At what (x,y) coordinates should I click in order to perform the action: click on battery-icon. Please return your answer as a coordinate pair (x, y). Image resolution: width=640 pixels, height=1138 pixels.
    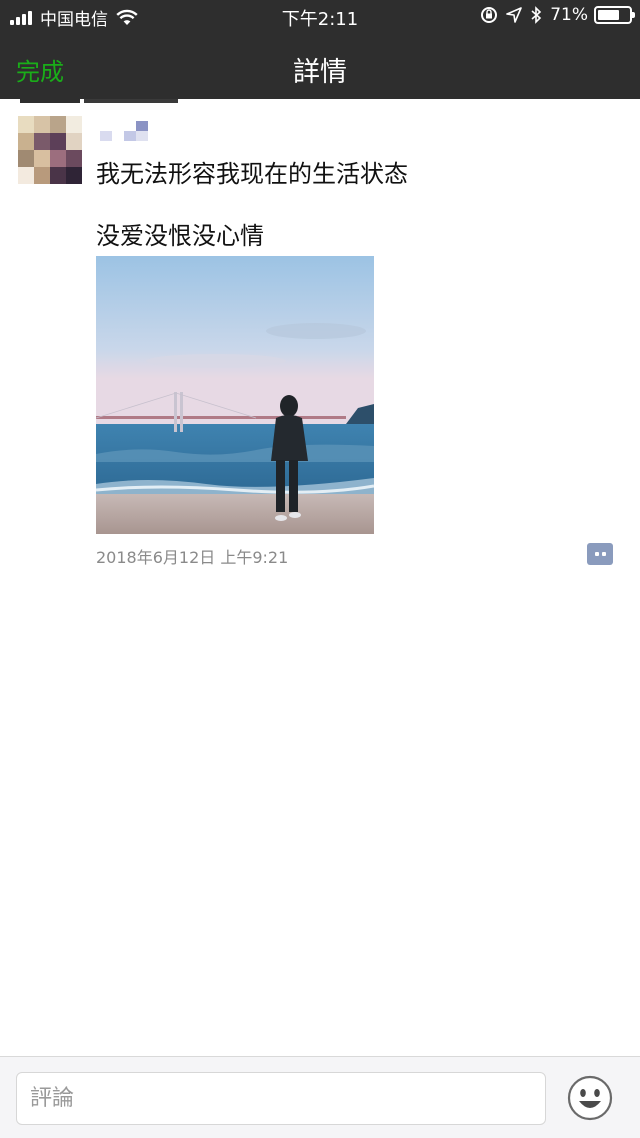
    Looking at the image, I should click on (614, 15).